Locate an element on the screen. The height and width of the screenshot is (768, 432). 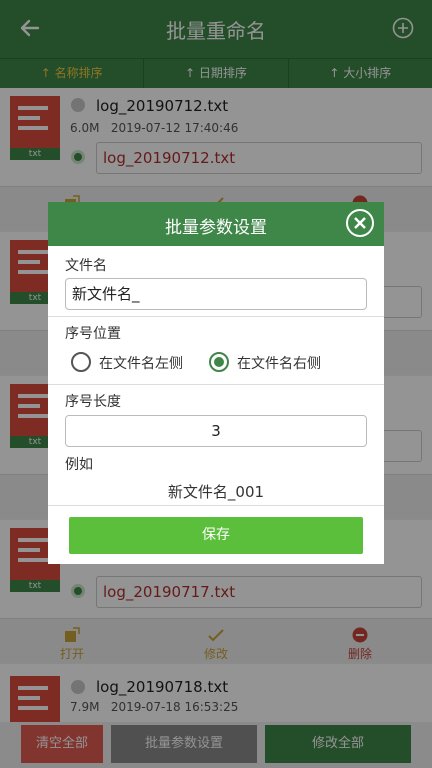
position-left-radio is located at coordinates (81, 362).